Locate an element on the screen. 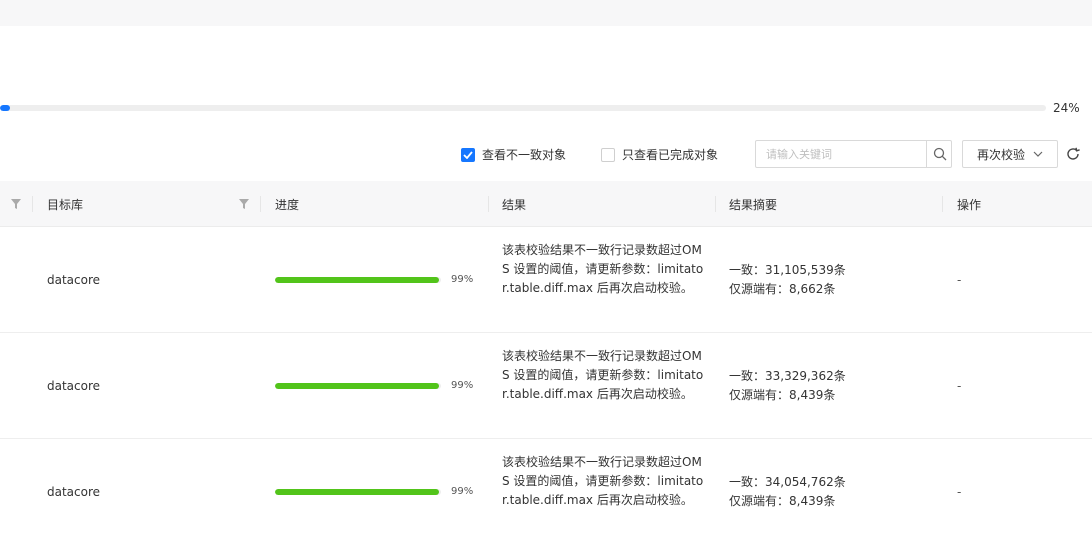  overall-progress-track is located at coordinates (523, 108).